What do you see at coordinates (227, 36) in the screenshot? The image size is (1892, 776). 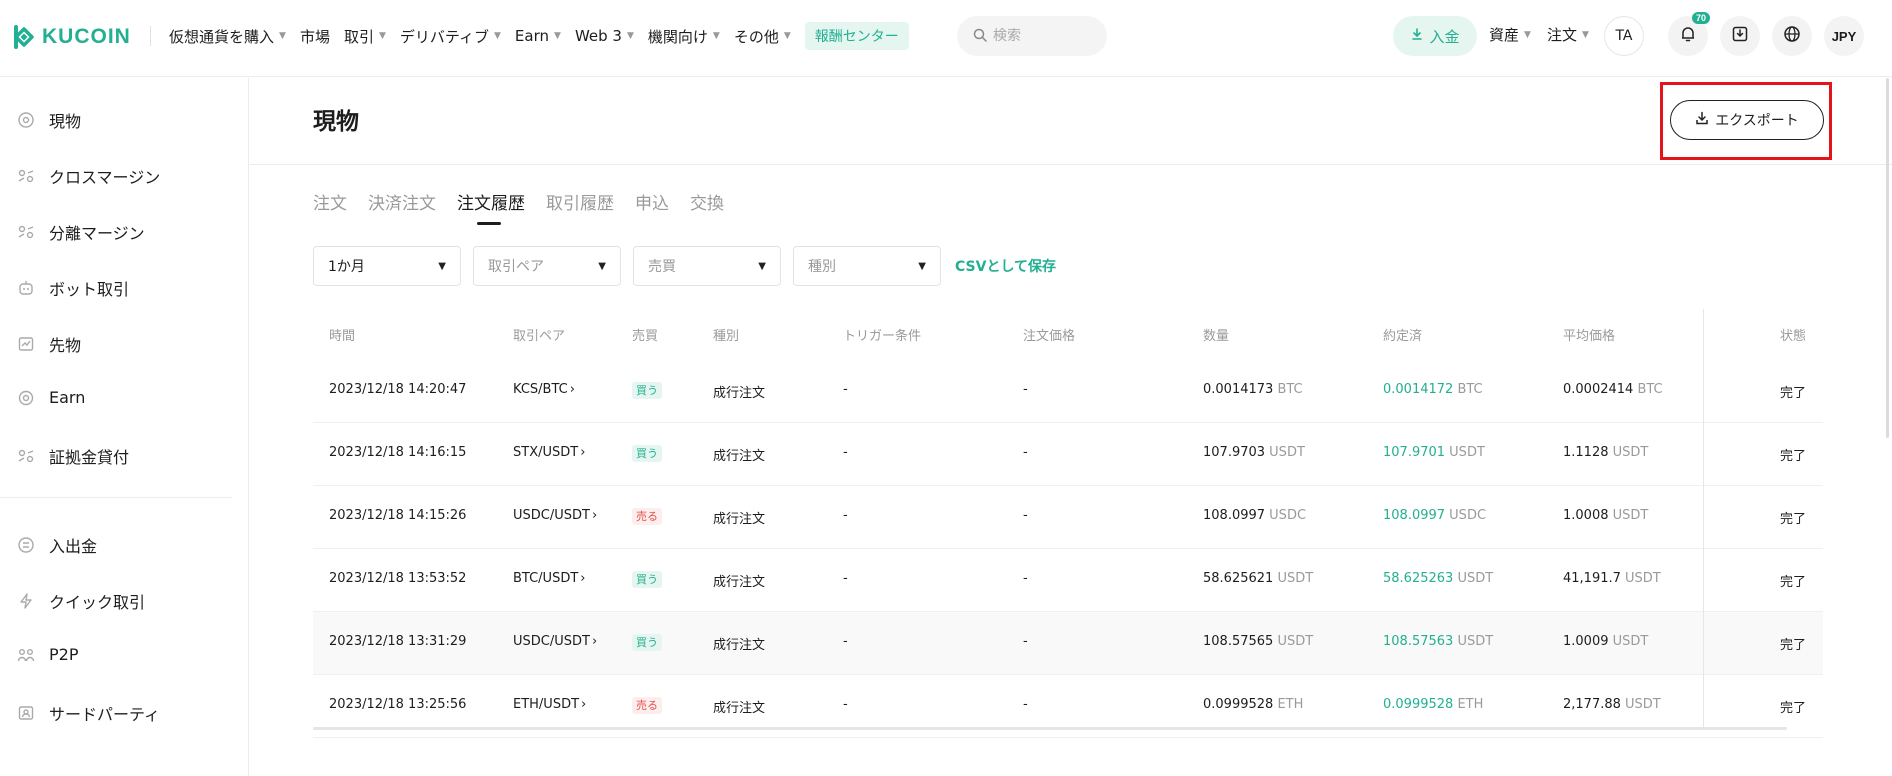 I see `nav-buy-crypto: 仮想通貨を購入 ▼` at bounding box center [227, 36].